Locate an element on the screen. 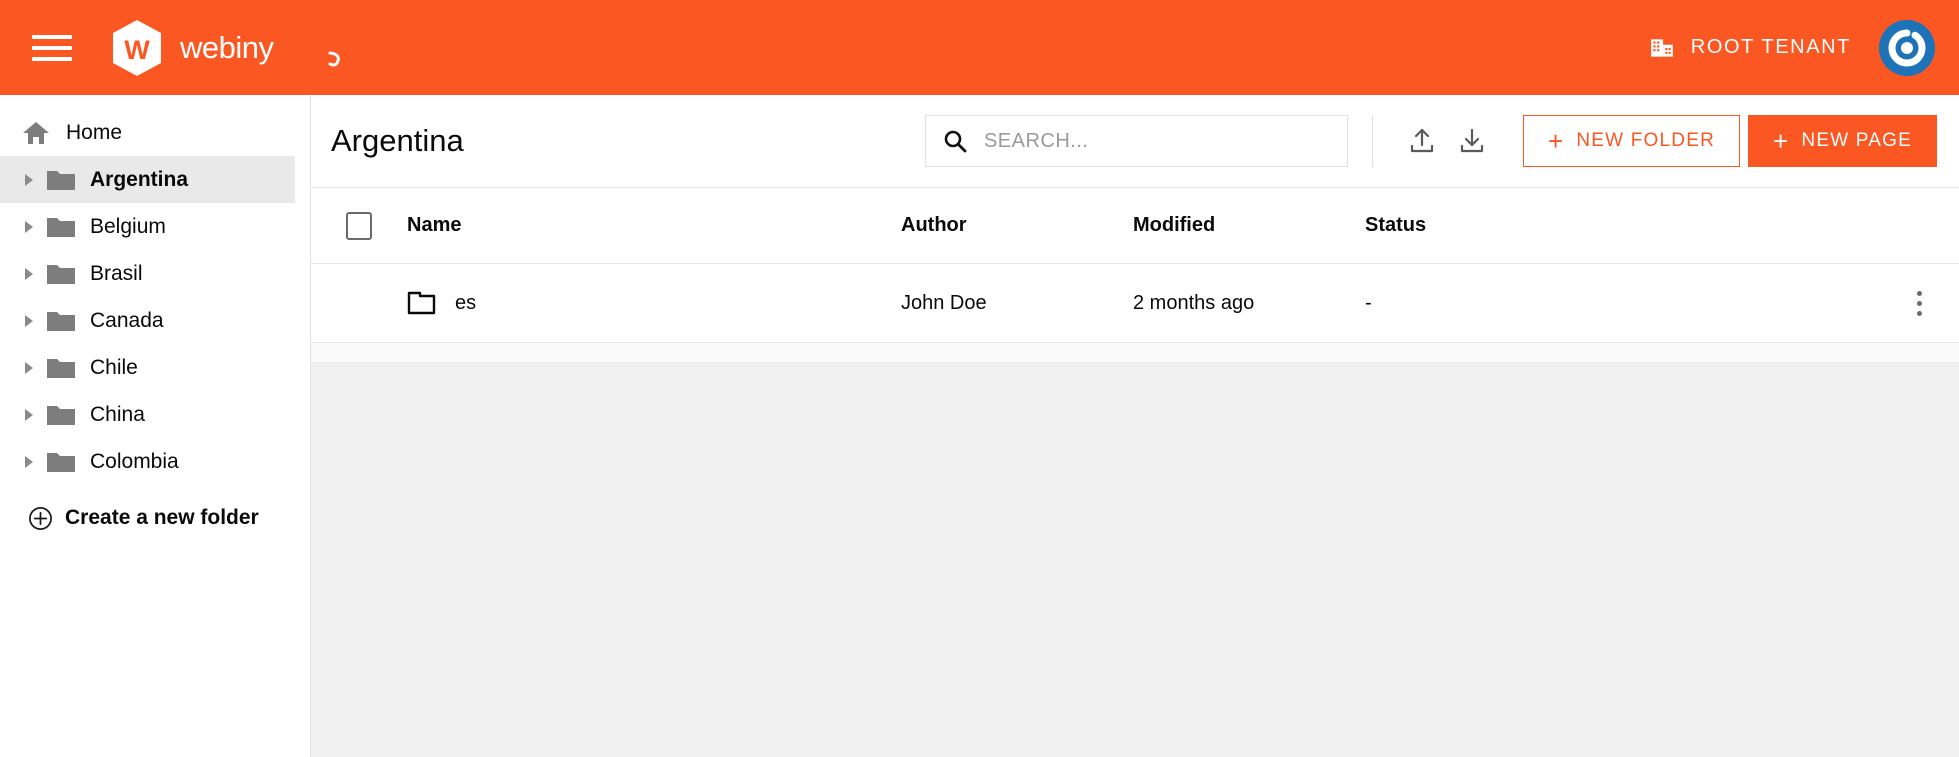 This screenshot has width=1959, height=757. sidebar-item-label: Home is located at coordinates (94, 132).